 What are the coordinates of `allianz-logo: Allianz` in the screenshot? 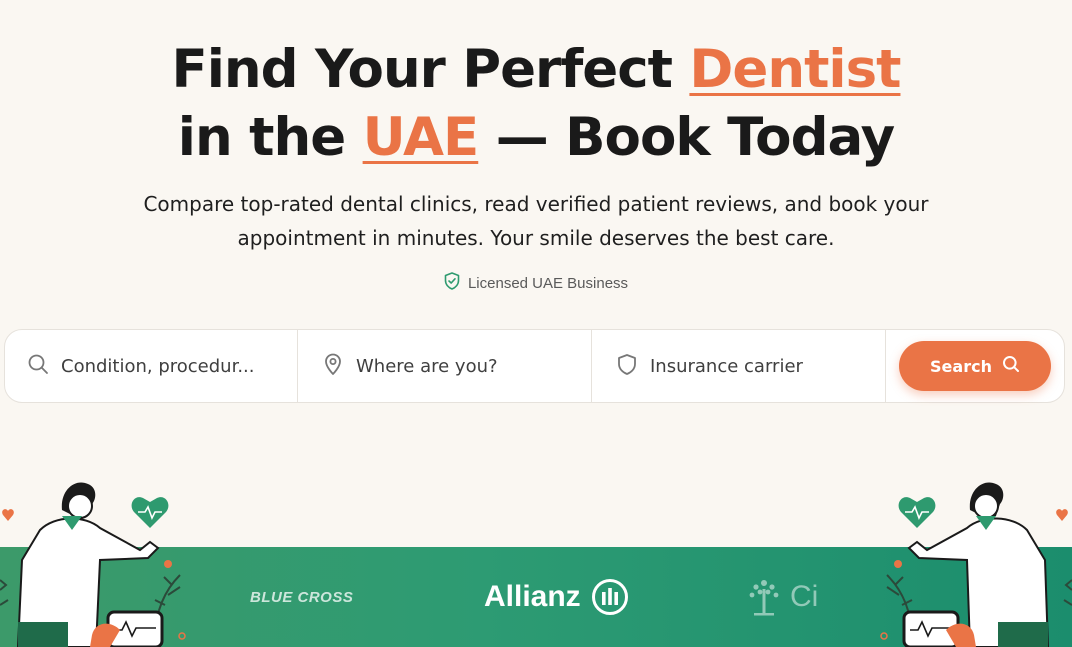 It's located at (556, 597).